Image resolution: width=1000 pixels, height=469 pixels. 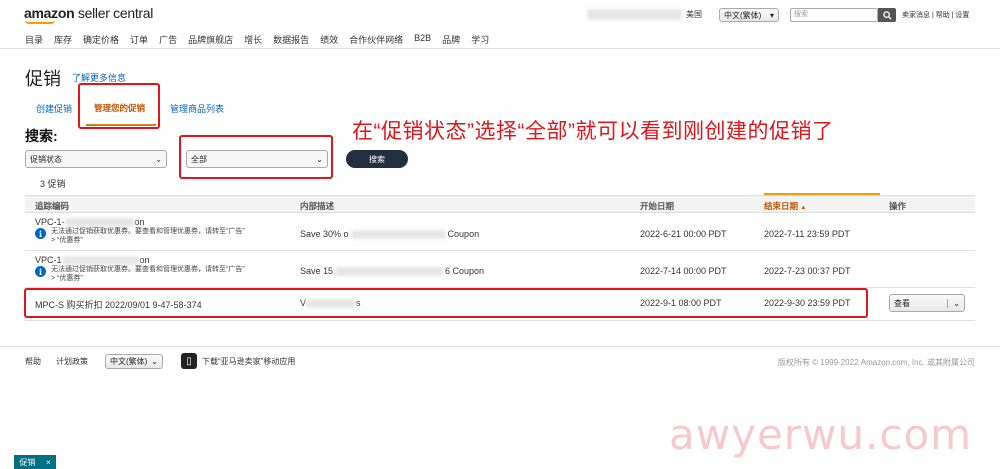 I want to click on top-search-input: 搜索, so click(x=834, y=15).